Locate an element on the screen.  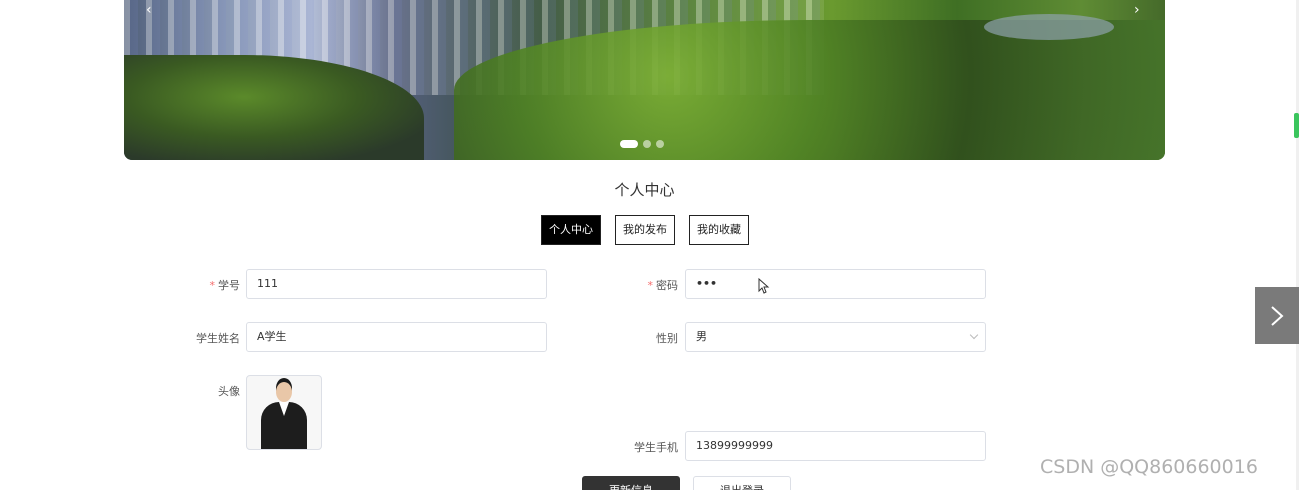
chevron-right-icon is located at coordinates (1277, 316).